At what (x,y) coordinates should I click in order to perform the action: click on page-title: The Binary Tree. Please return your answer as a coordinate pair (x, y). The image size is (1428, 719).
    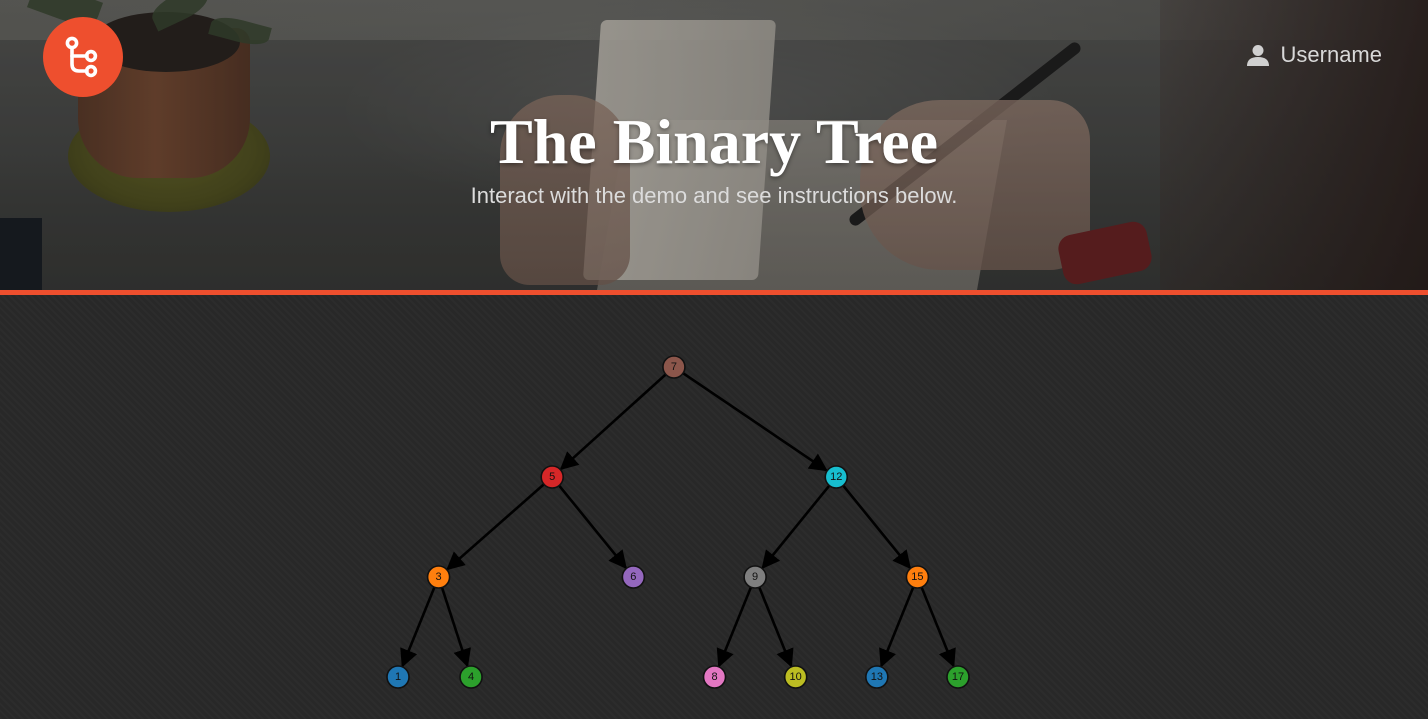
    Looking at the image, I should click on (714, 141).